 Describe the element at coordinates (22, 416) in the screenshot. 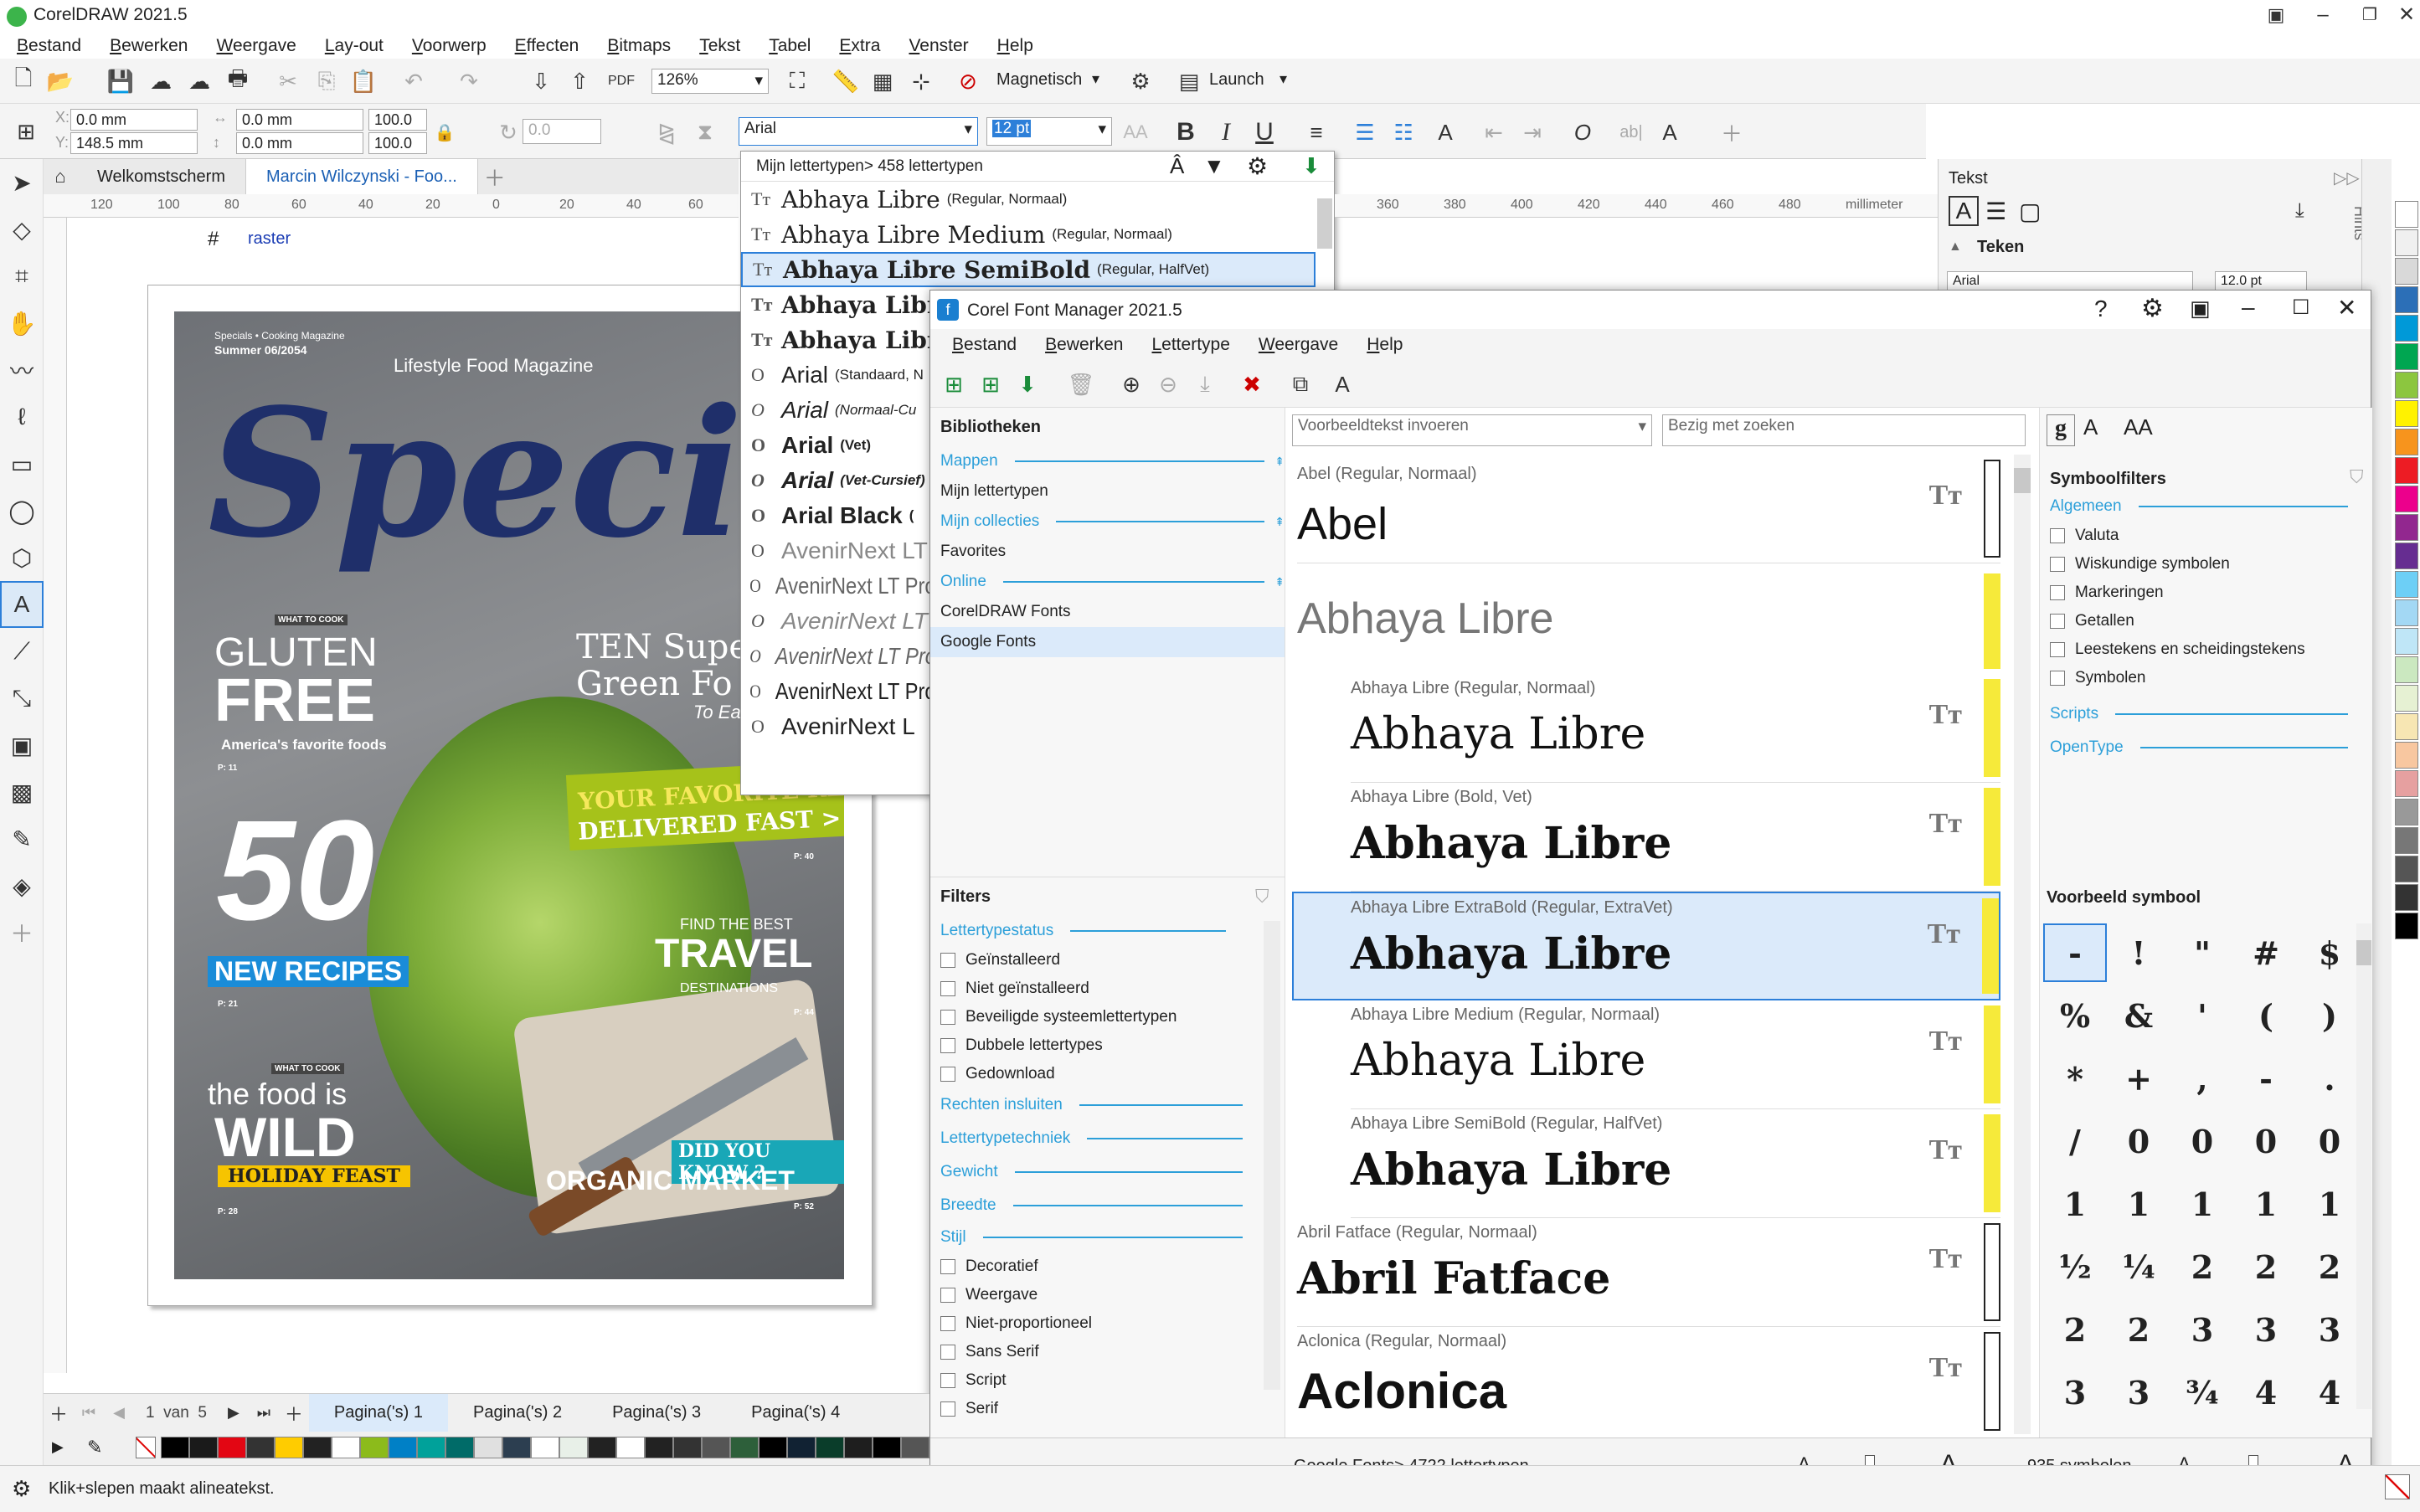

I see `artistic-media-tool-icon: ℓ` at that location.